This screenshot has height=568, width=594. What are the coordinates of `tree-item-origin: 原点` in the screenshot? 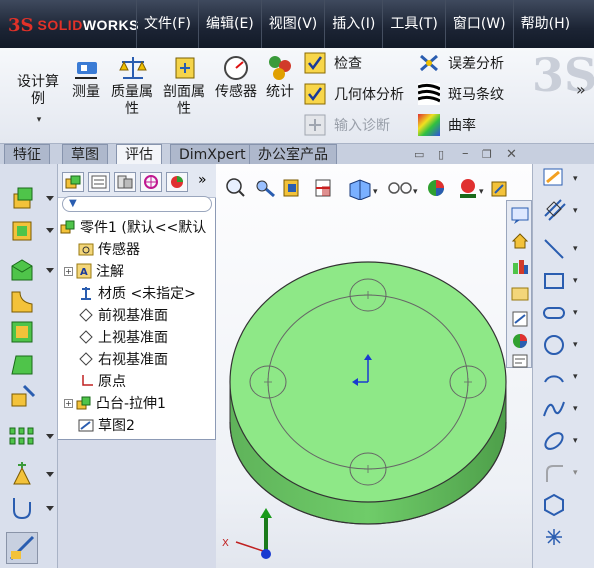 It's located at (102, 381).